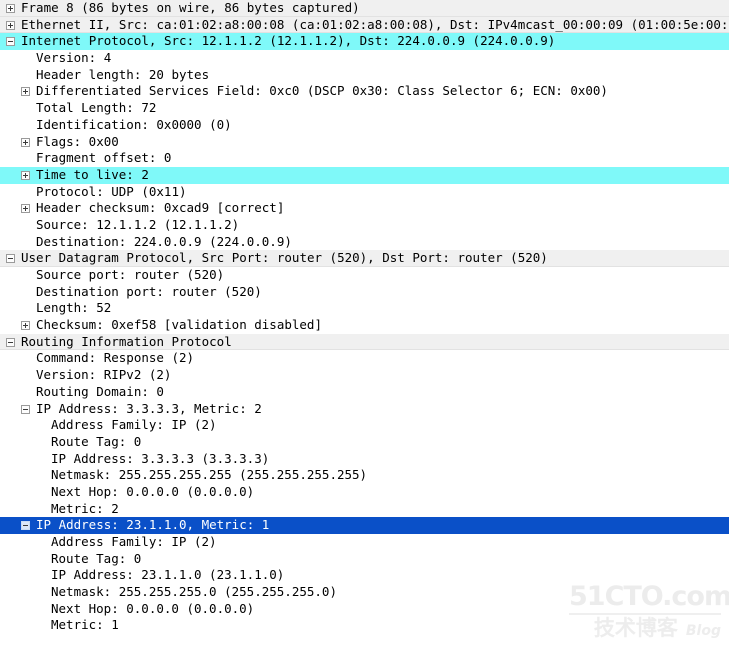 The height and width of the screenshot is (652, 729). I want to click on tree-row-destination-port: Destination port: router (520), so click(364, 292).